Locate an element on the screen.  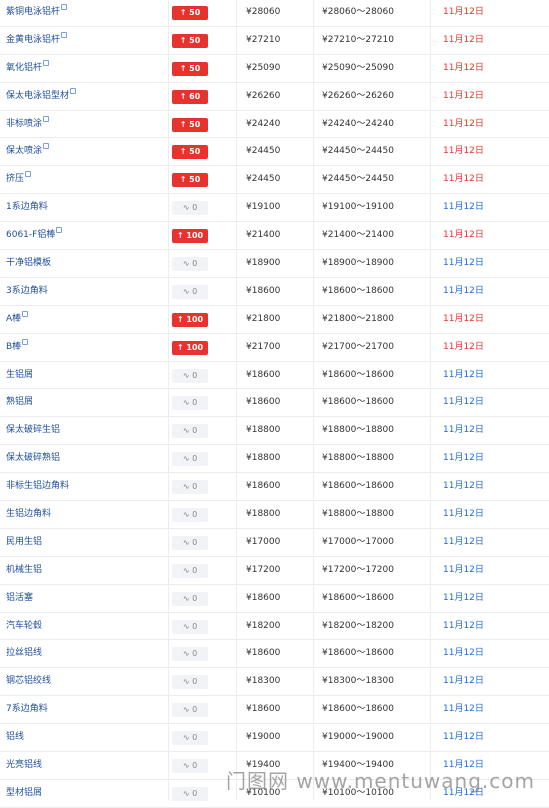
product-name: 钢芯铝绞线 is located at coordinates (29, 681).